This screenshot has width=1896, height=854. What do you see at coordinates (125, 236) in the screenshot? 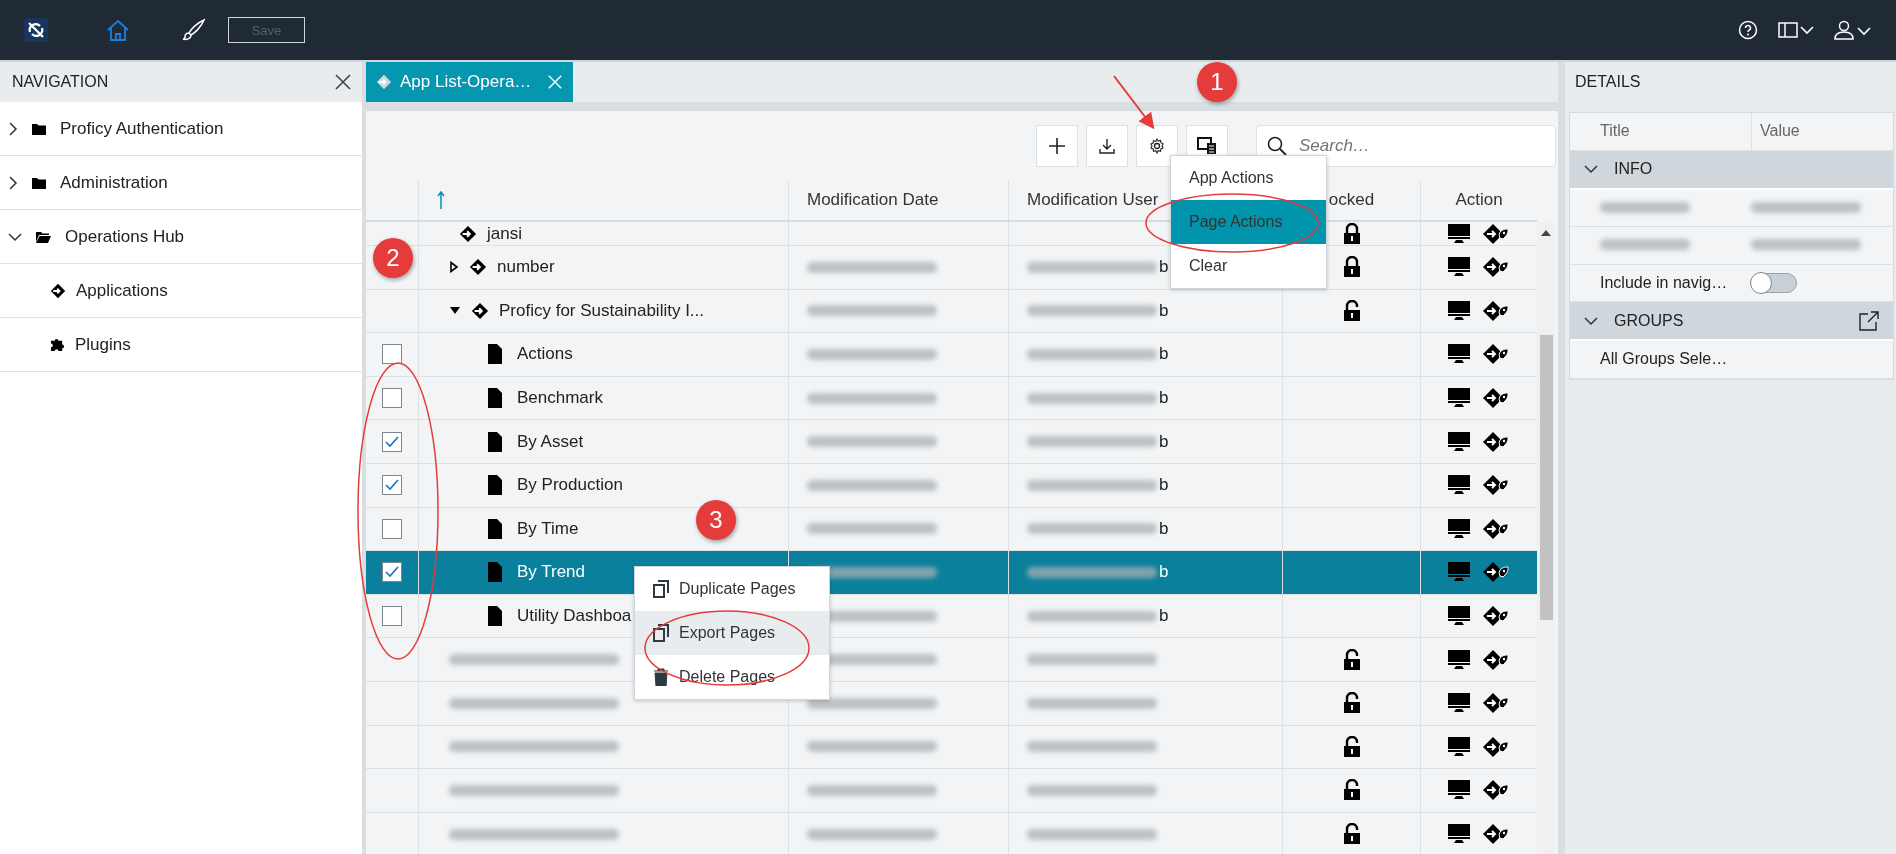
I see `nav-item: Operations Hub` at bounding box center [125, 236].